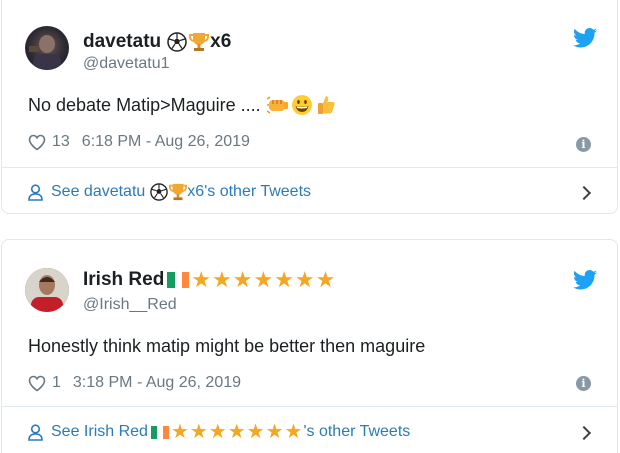 Image resolution: width=620 pixels, height=453 pixels. Describe the element at coordinates (98, 191) in the screenshot. I see `see-more-prefix: See davetatu` at that location.